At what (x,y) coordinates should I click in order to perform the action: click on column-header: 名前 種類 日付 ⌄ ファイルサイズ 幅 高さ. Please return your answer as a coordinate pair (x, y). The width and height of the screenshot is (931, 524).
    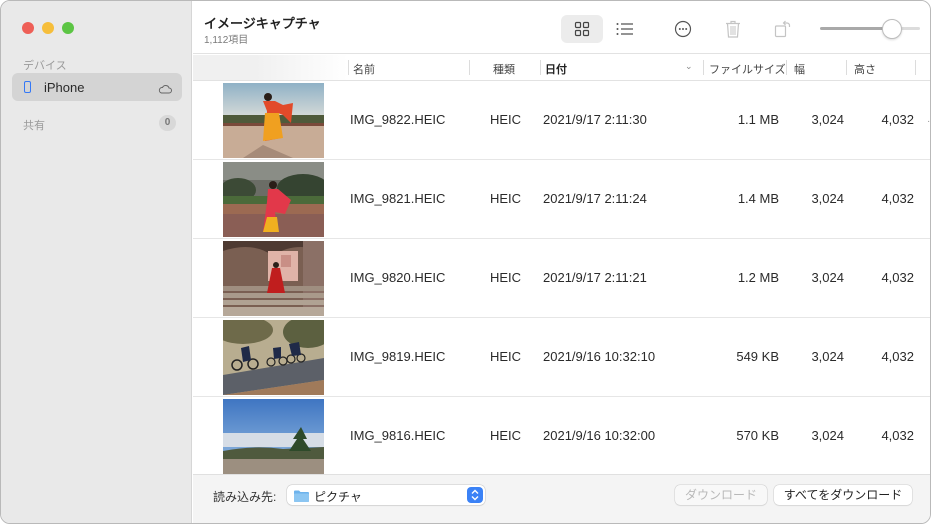
    Looking at the image, I should click on (561, 68).